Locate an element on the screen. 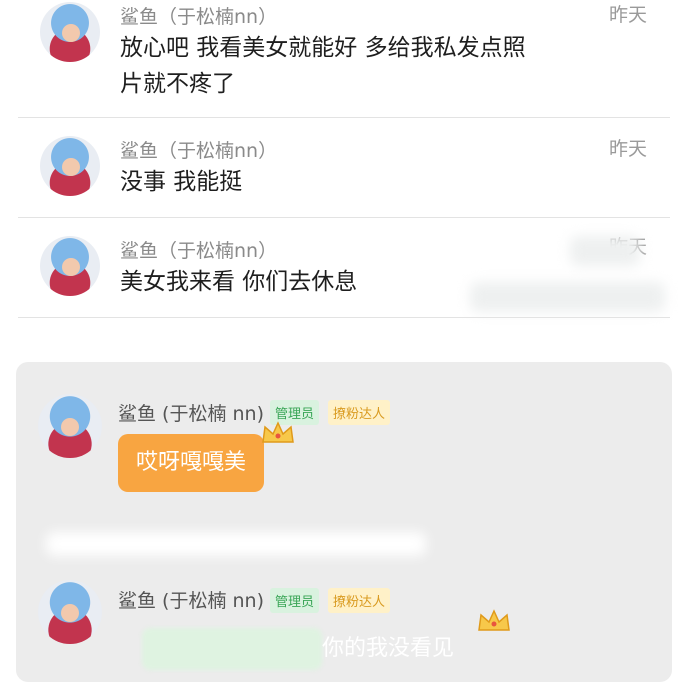  admin-badge: 管理员 is located at coordinates (295, 600).